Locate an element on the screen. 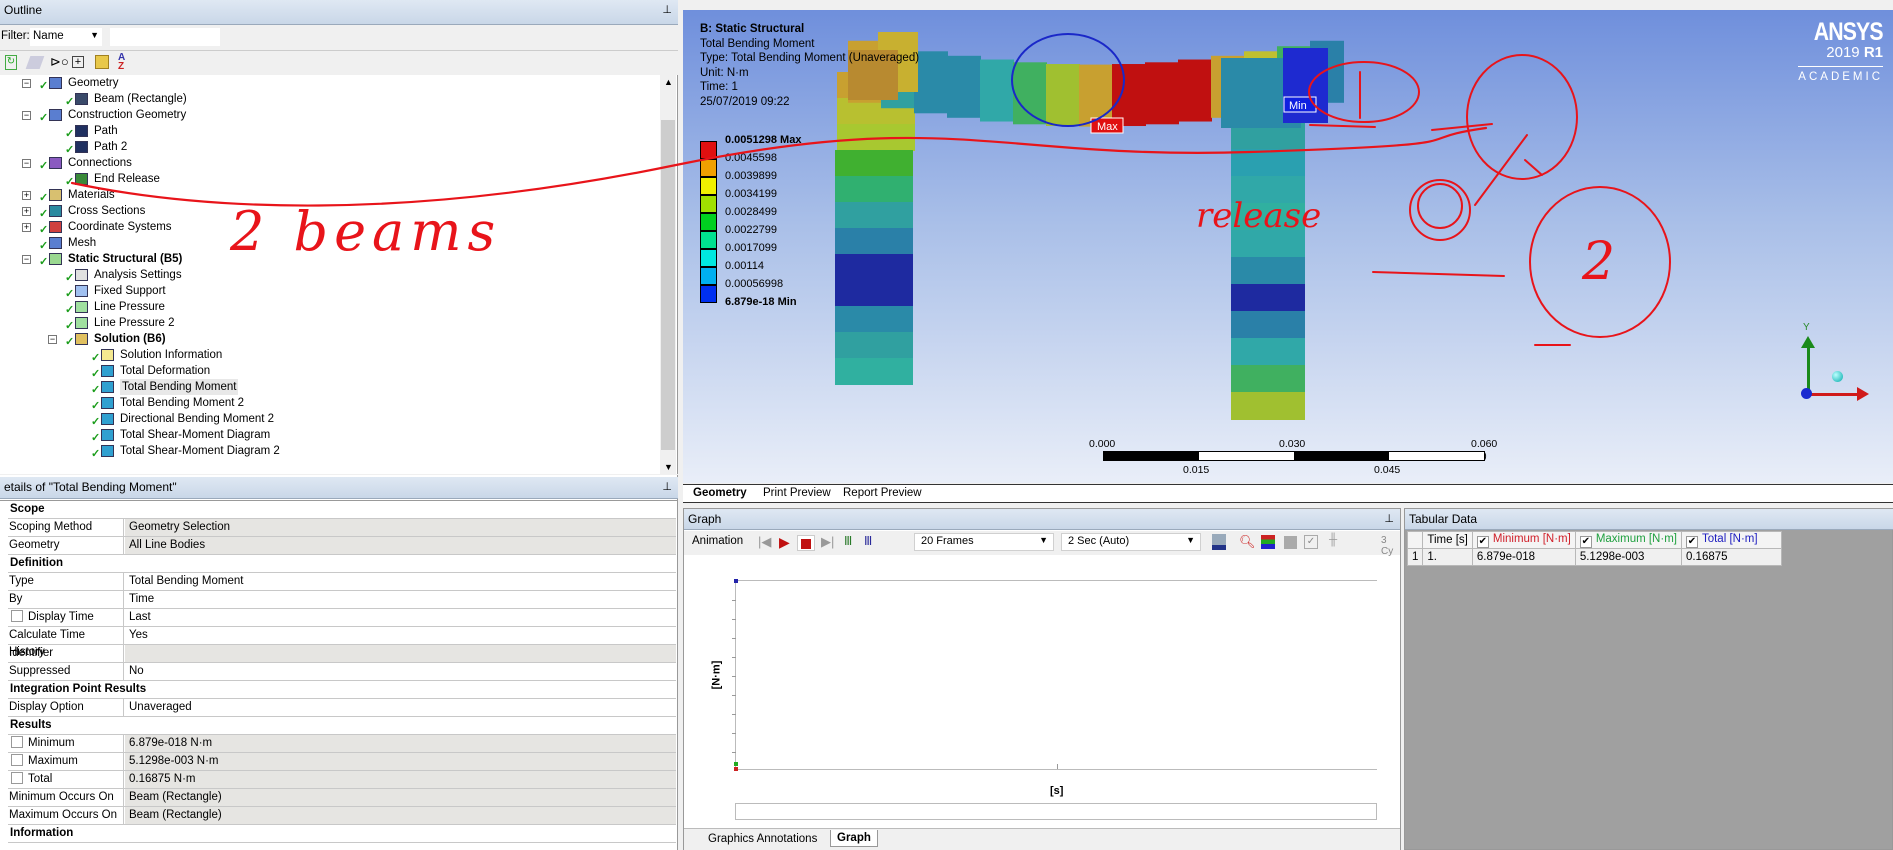  export-video-icon is located at coordinates (1219, 542).